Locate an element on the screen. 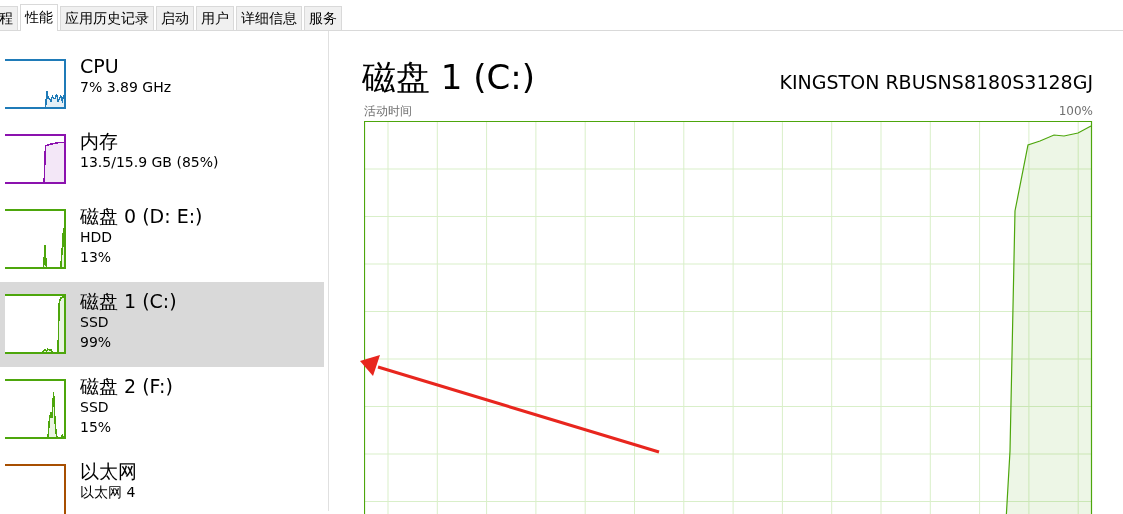 The width and height of the screenshot is (1123, 514). chart-label: 活动时间 is located at coordinates (388, 111).